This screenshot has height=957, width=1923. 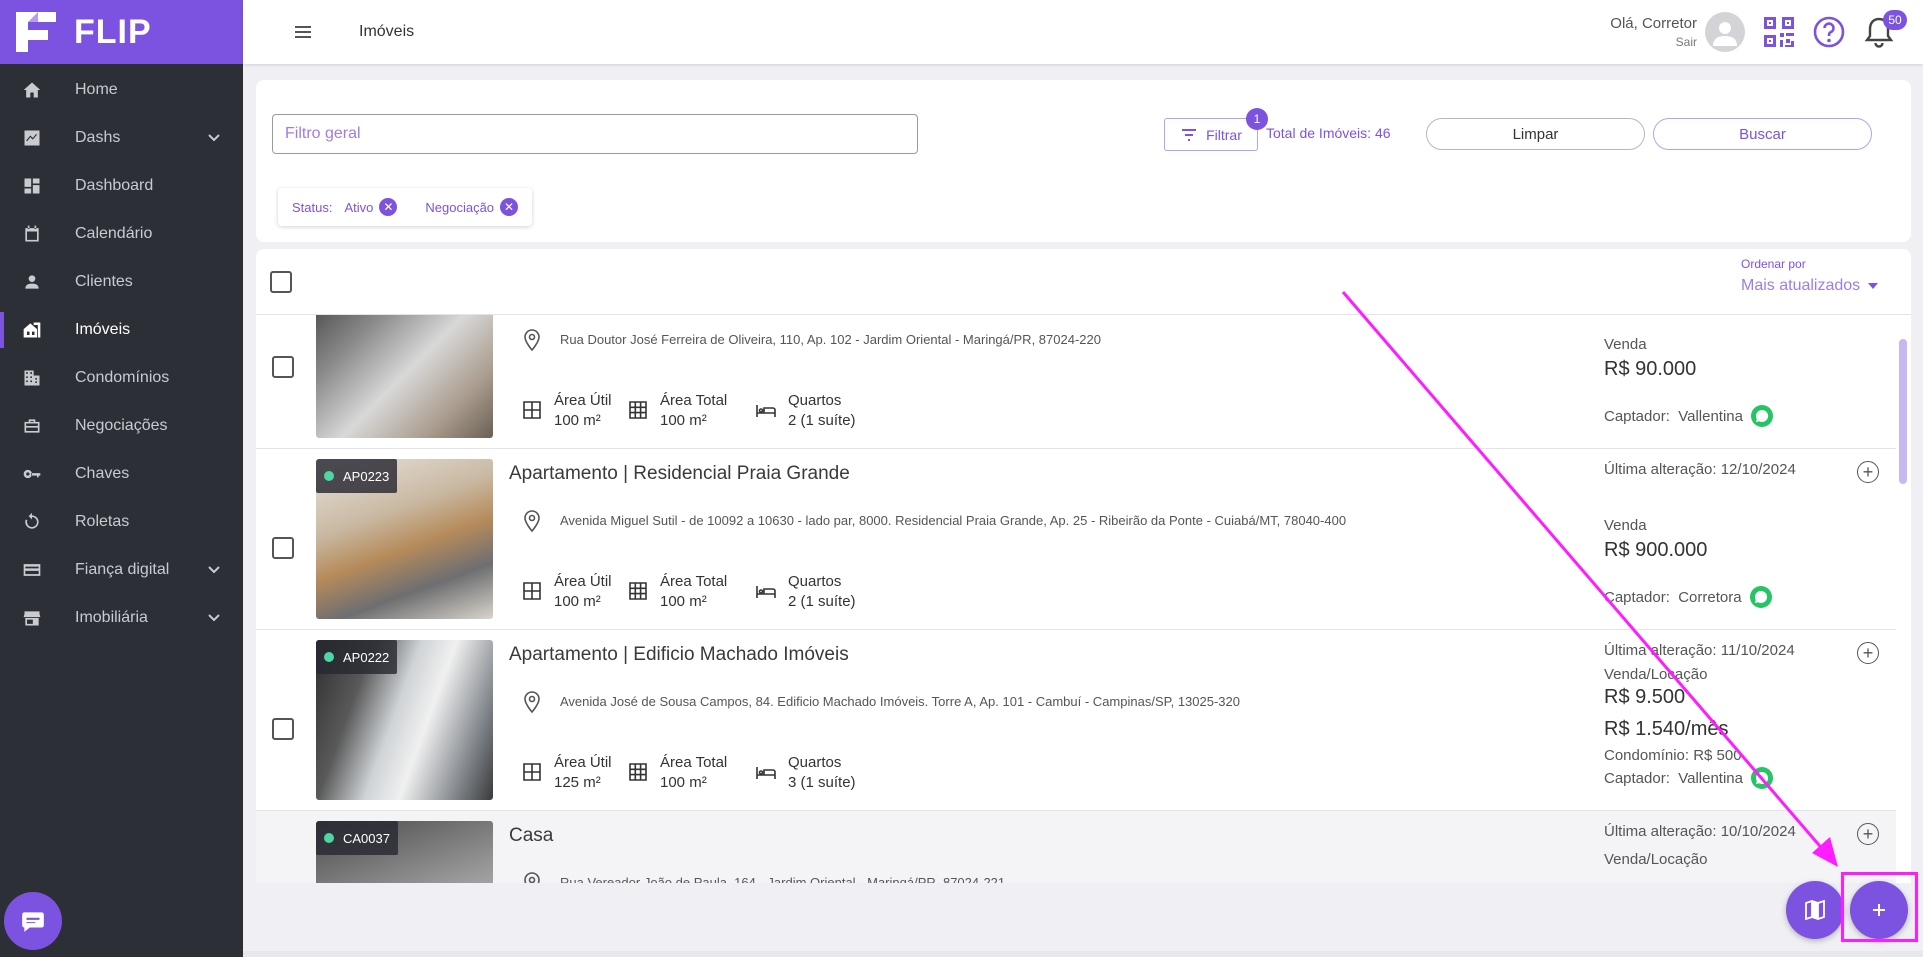 What do you see at coordinates (303, 32) in the screenshot?
I see `menu-icon` at bounding box center [303, 32].